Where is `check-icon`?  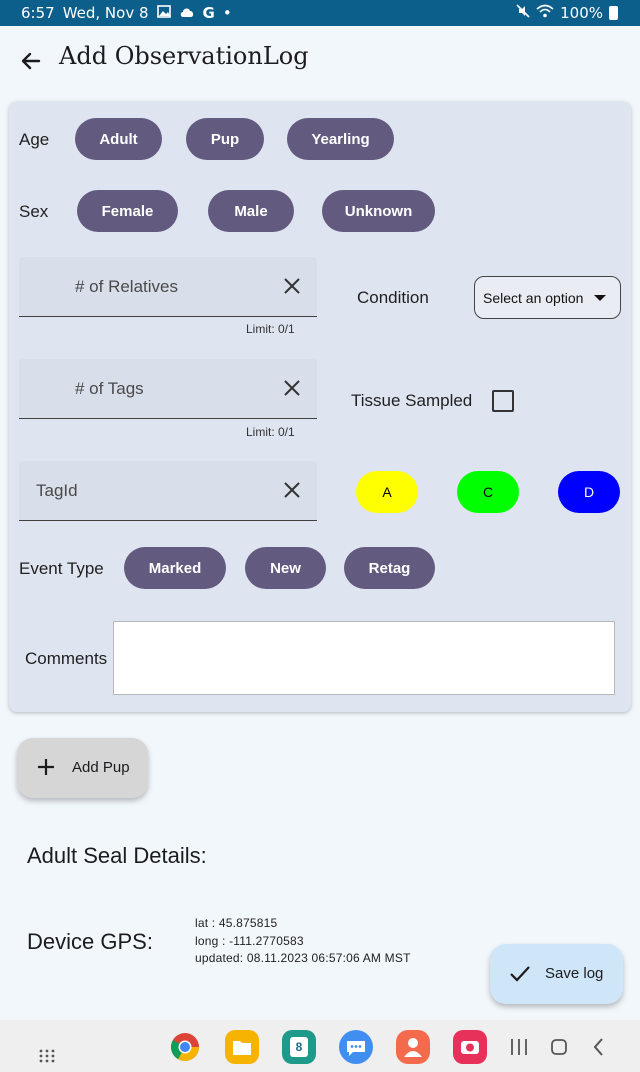
check-icon is located at coordinates (520, 974).